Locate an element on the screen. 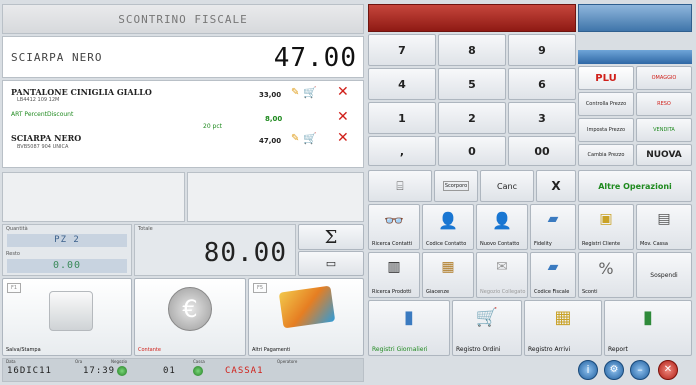 The height and width of the screenshot is (385, 696). key-2: 2 is located at coordinates (472, 118).